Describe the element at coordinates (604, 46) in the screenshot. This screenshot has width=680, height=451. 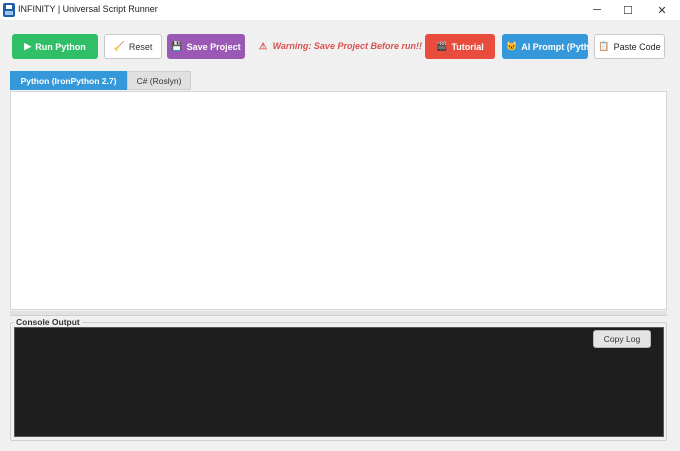
I see `clipboard-icon: 📋` at that location.